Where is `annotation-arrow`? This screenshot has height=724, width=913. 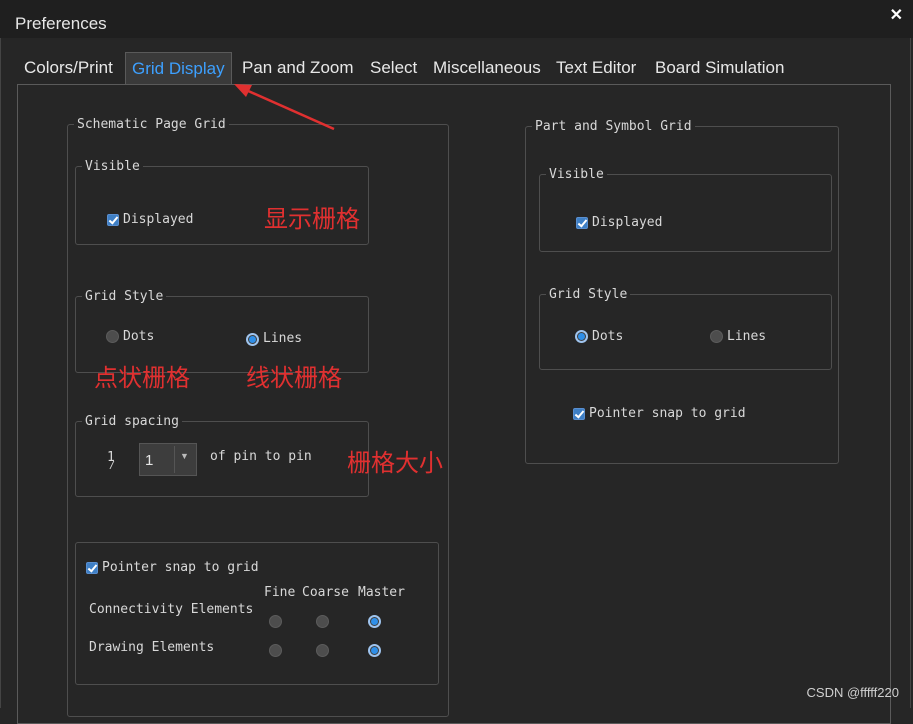
annotation-arrow is located at coordinates (284, 107).